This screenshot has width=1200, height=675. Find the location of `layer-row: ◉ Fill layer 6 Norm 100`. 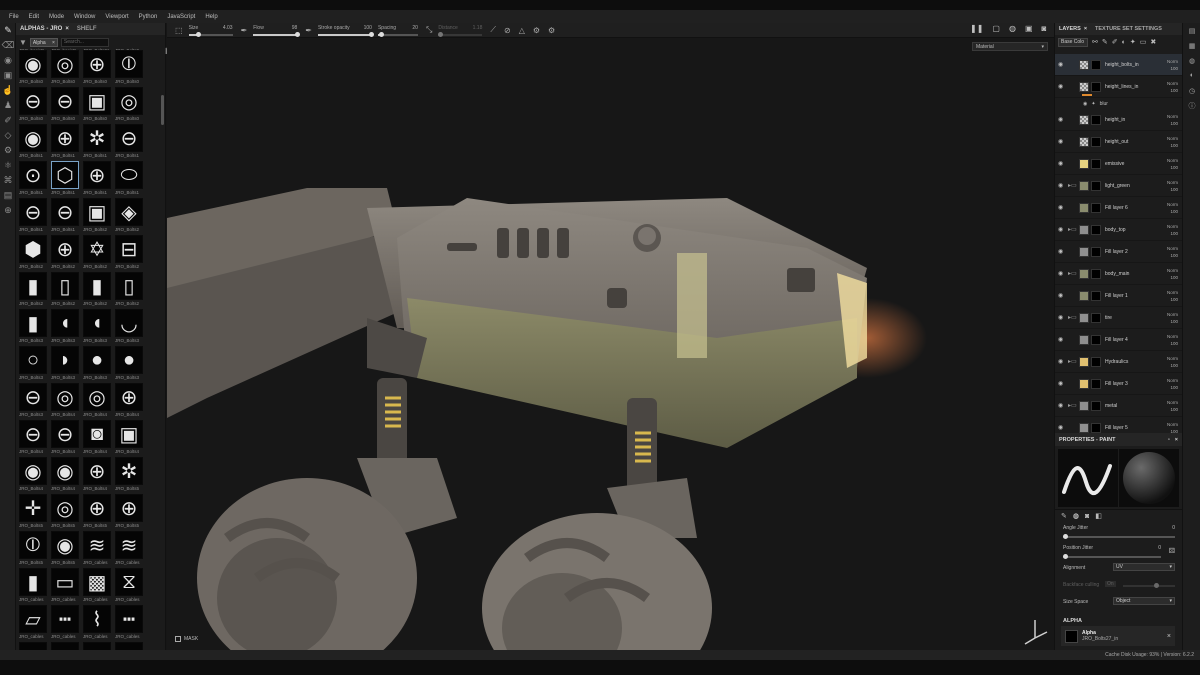

layer-row: ◉ Fill layer 6 Norm 100 is located at coordinates (1119, 208).